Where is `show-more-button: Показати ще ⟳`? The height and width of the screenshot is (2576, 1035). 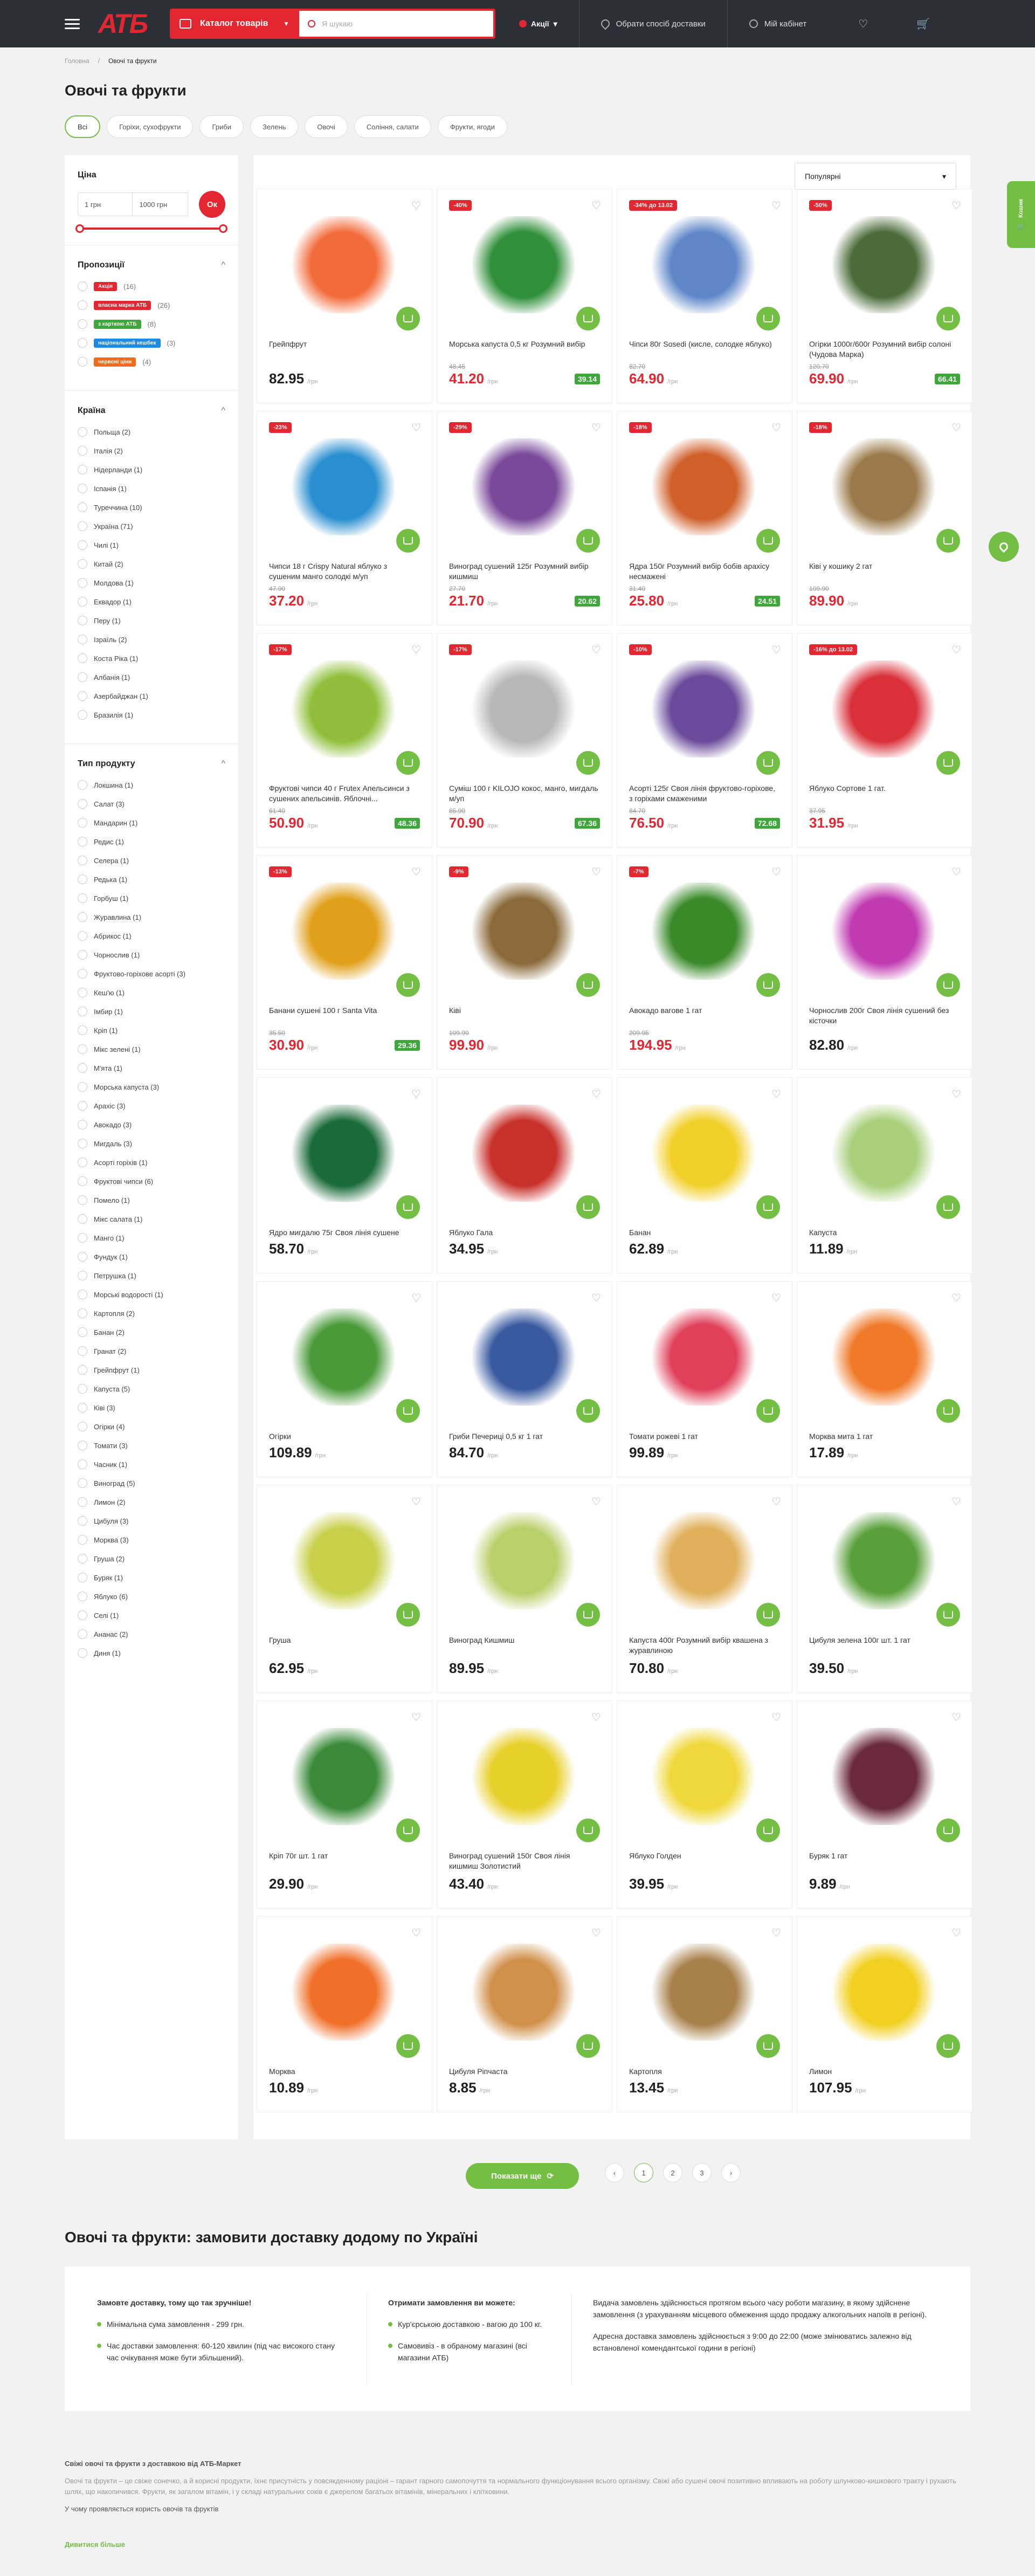
show-more-button: Показати ще ⟳ is located at coordinates (522, 2176).